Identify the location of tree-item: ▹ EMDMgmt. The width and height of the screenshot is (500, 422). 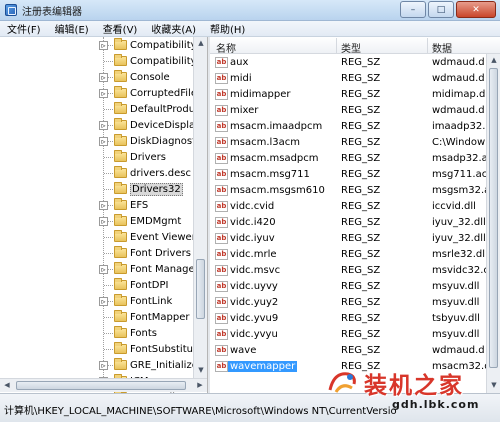
(140, 221).